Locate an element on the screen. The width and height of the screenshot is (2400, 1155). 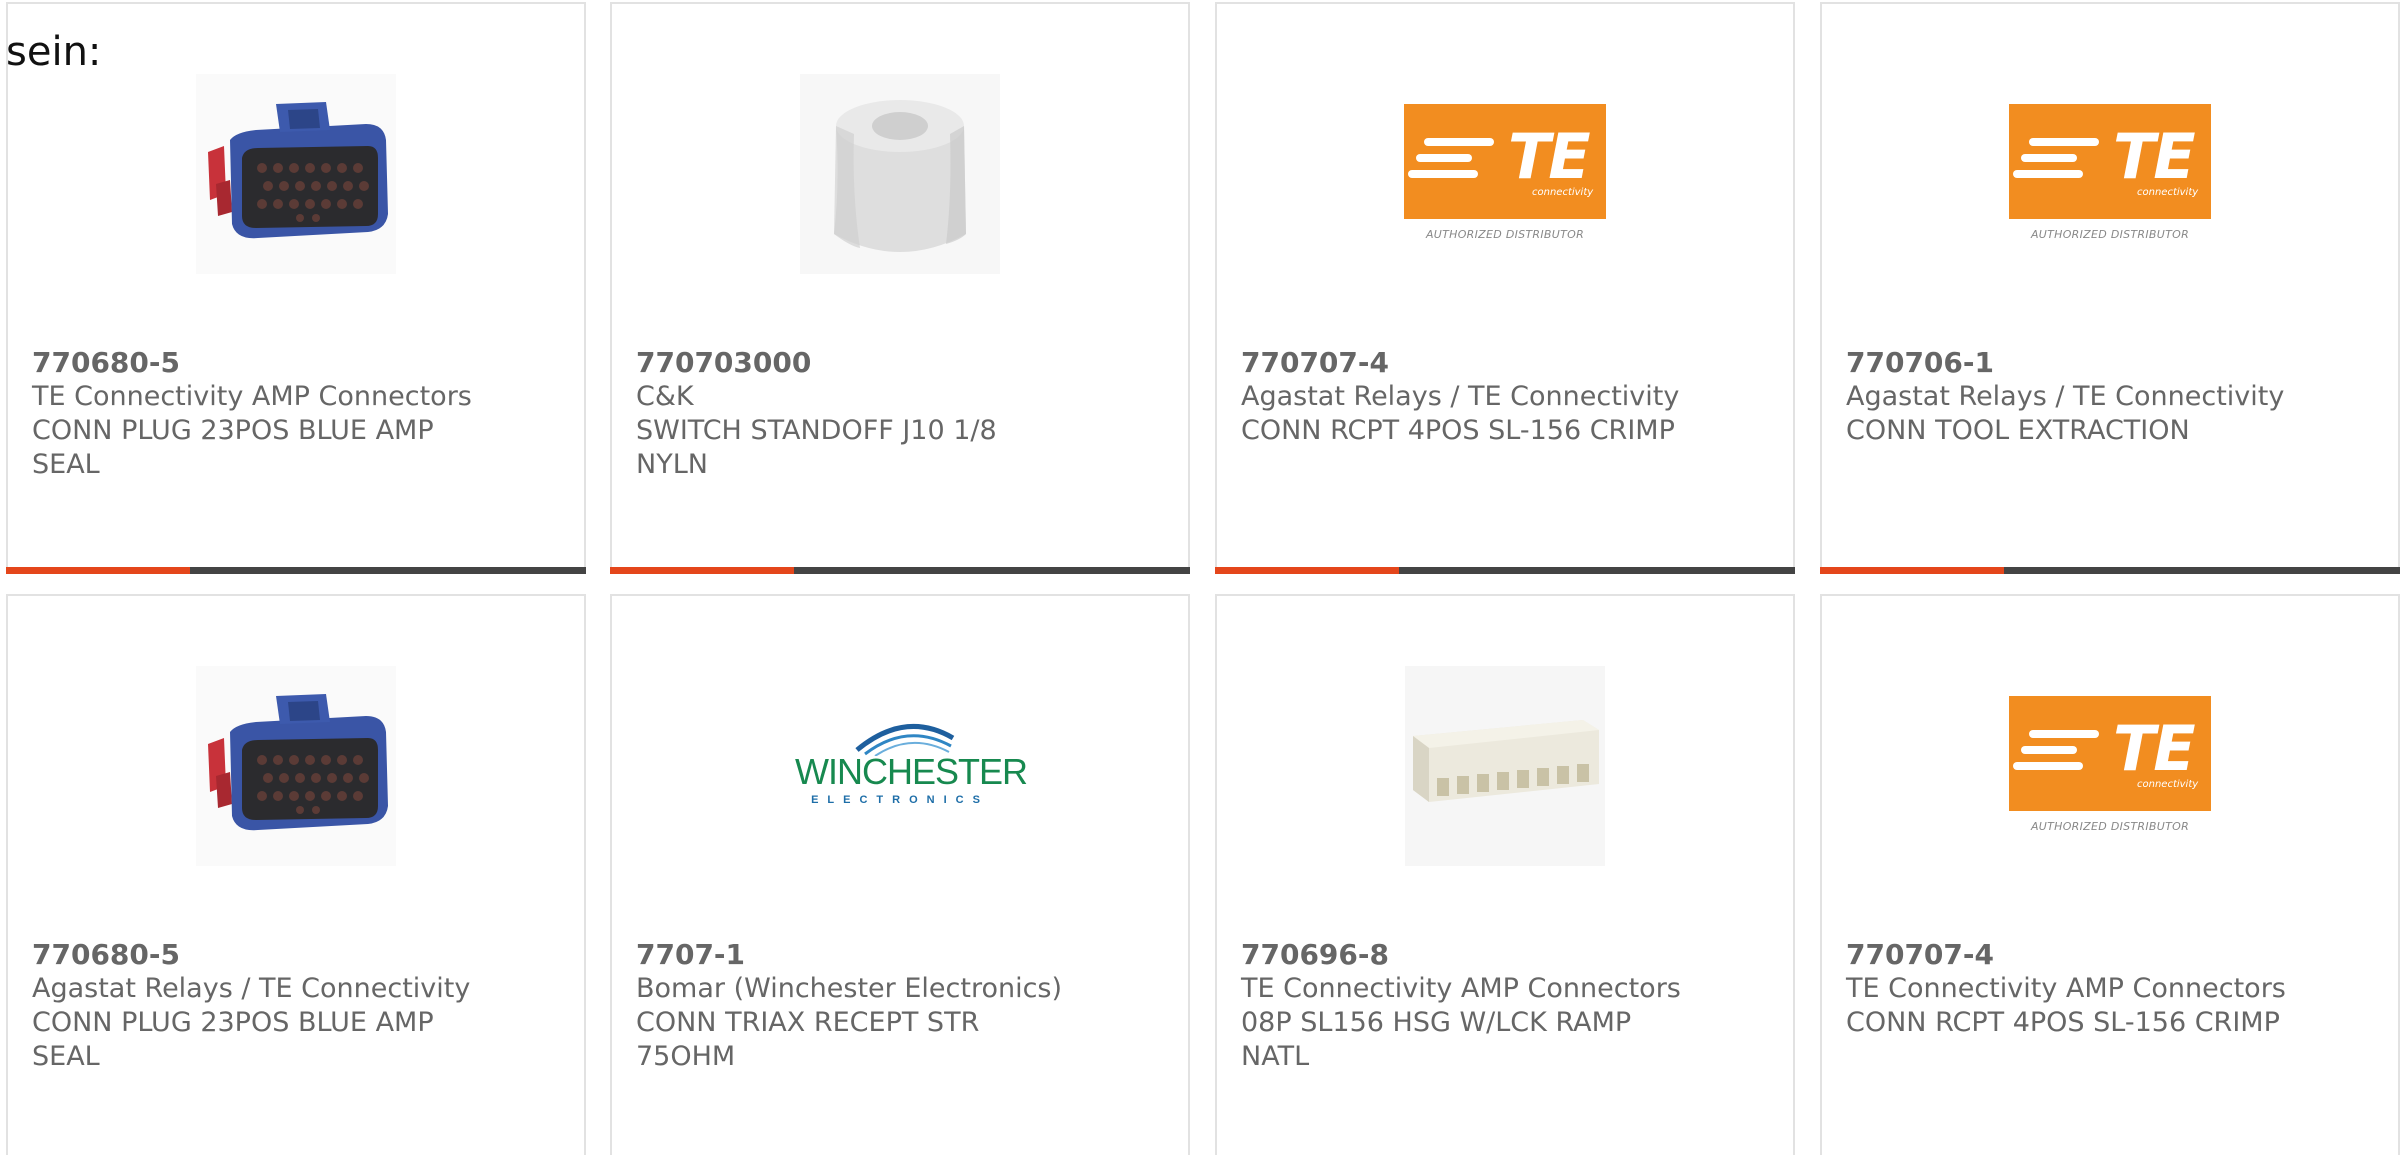
product-card: 770703000 C&K SWITCH STANDOFF J10 1/8 NYLN is located at coordinates (900, 288).